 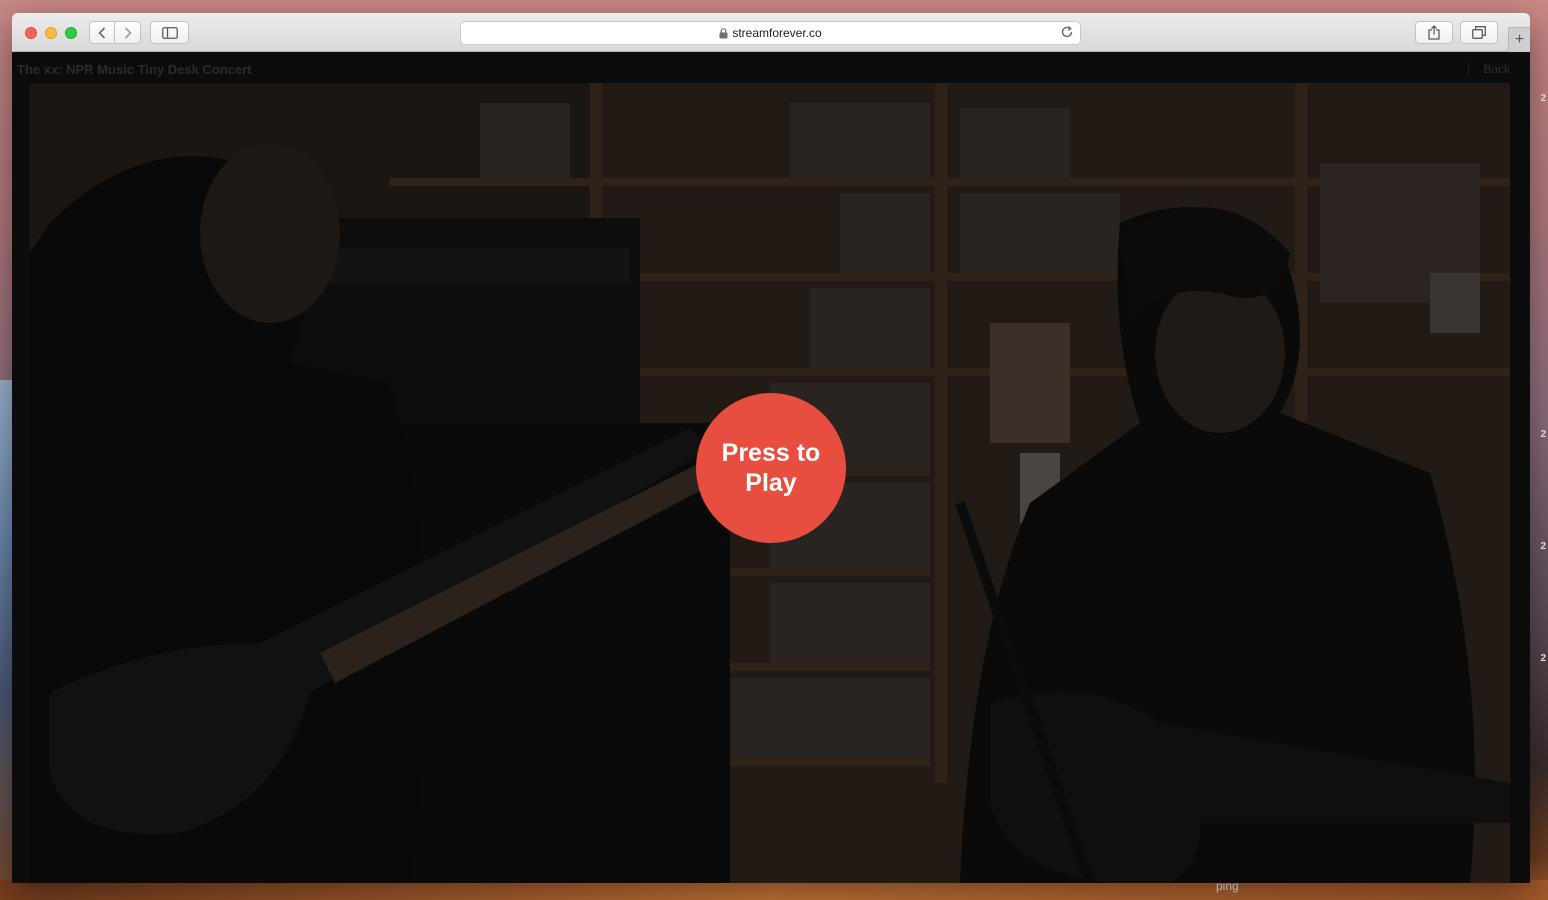 I want to click on play-button-label: Press to Play, so click(x=771, y=468).